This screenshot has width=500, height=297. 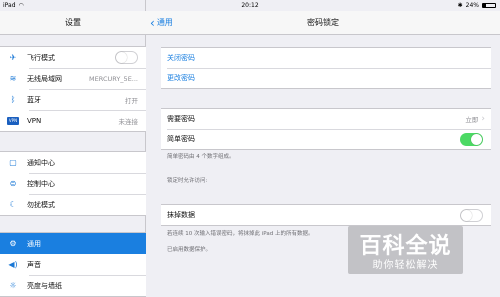 I want to click on sidebar-item-brightness-wallpaper: ☼ 亮度与墙纸, so click(x=73, y=285).